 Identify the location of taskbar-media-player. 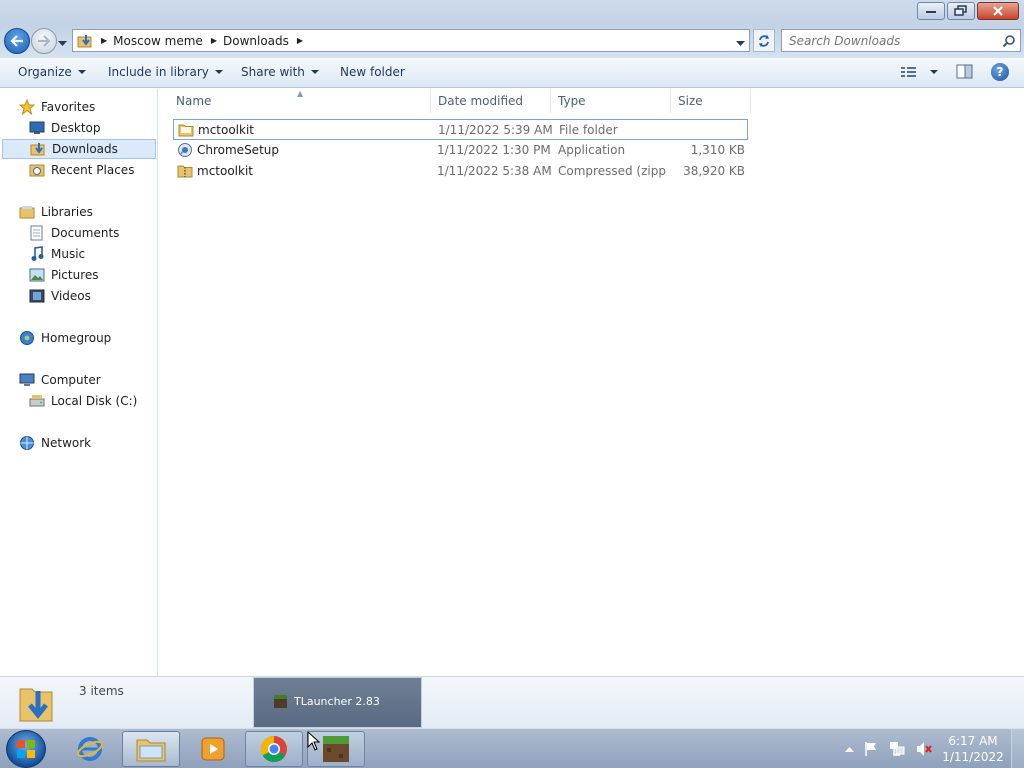
(213, 749).